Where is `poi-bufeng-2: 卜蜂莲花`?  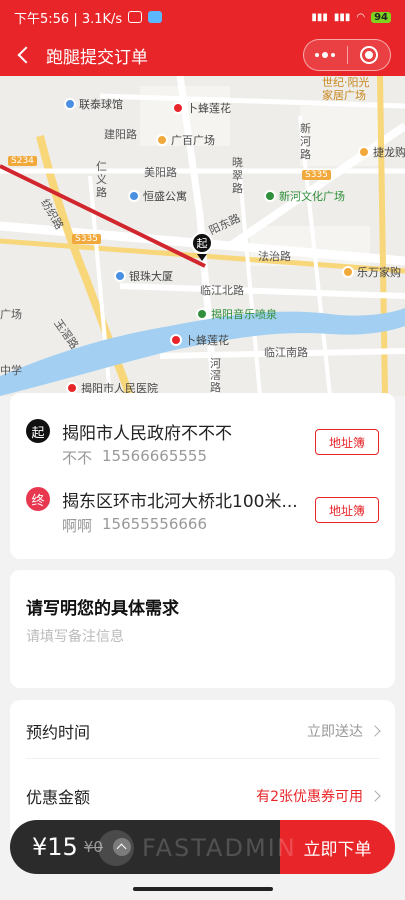 poi-bufeng-2: 卜蜂莲花 is located at coordinates (199, 340).